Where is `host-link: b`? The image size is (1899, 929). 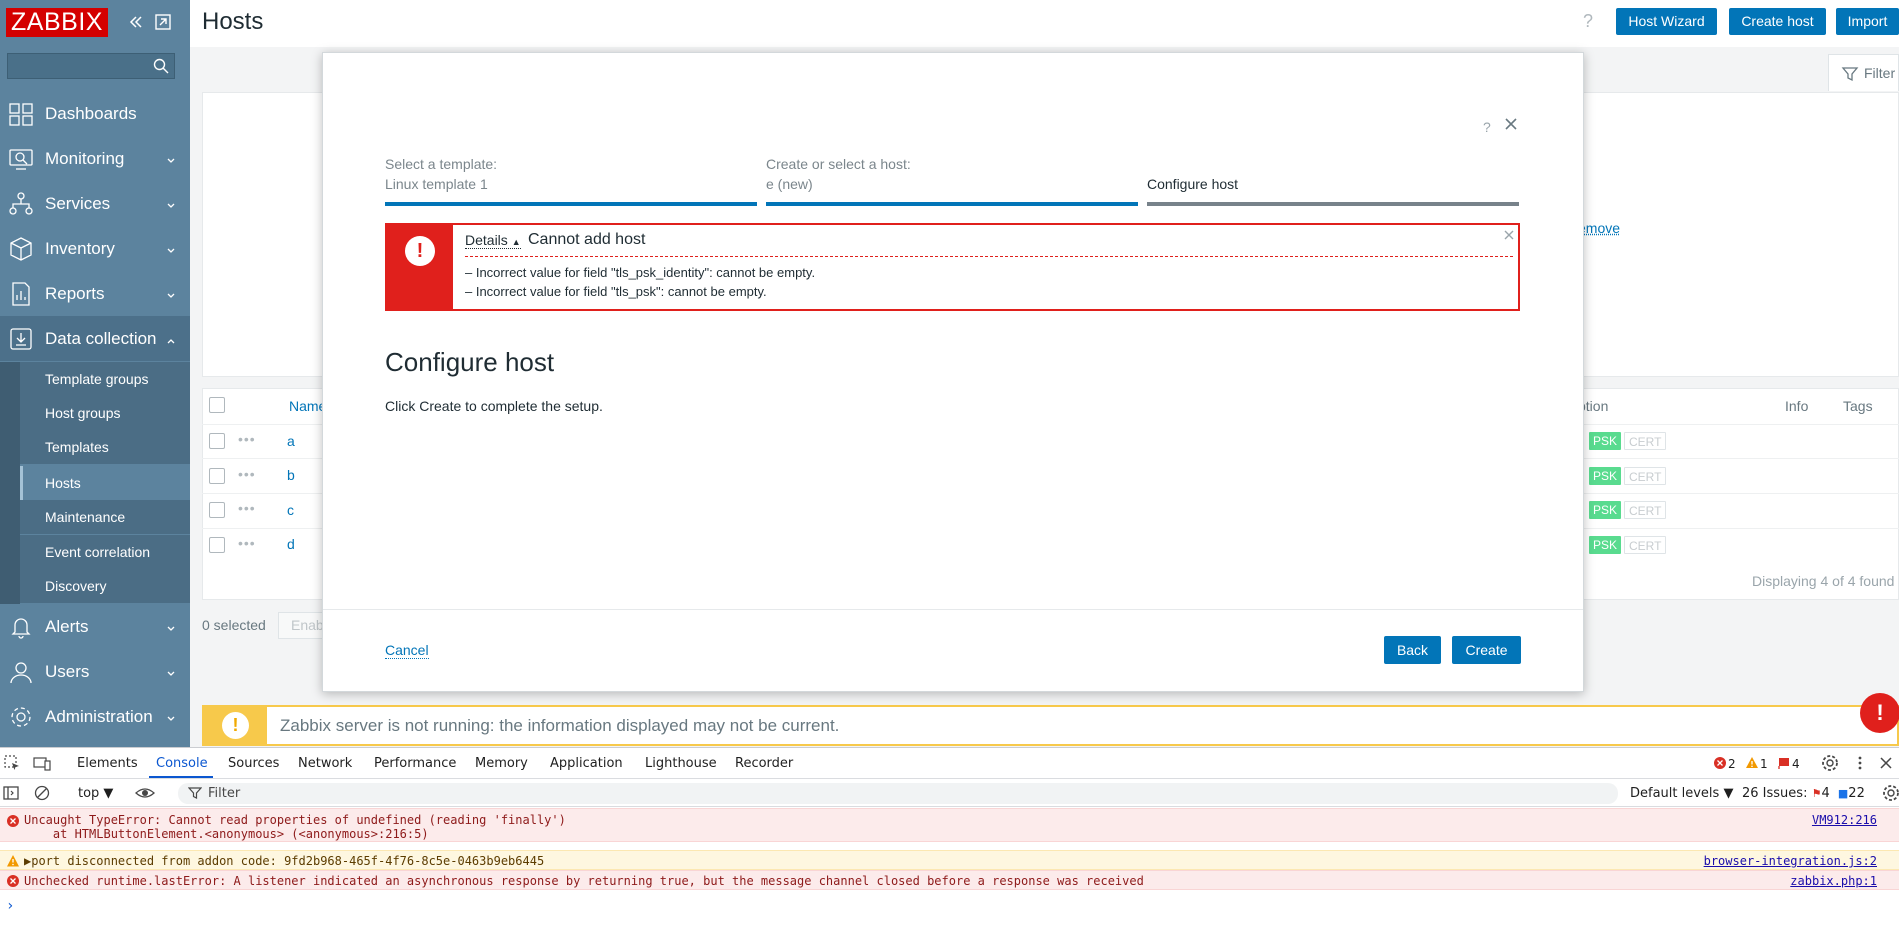
host-link: b is located at coordinates (291, 475).